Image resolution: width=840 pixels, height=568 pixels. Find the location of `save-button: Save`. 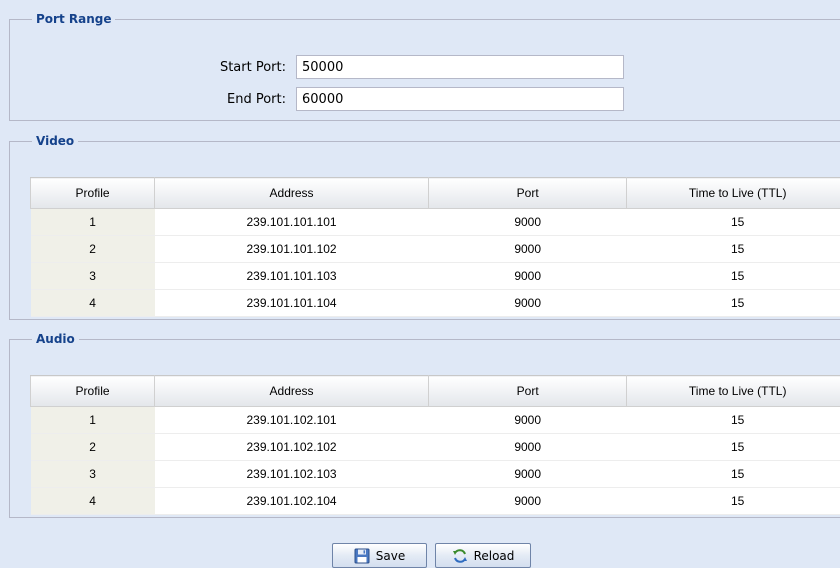

save-button: Save is located at coordinates (379, 555).